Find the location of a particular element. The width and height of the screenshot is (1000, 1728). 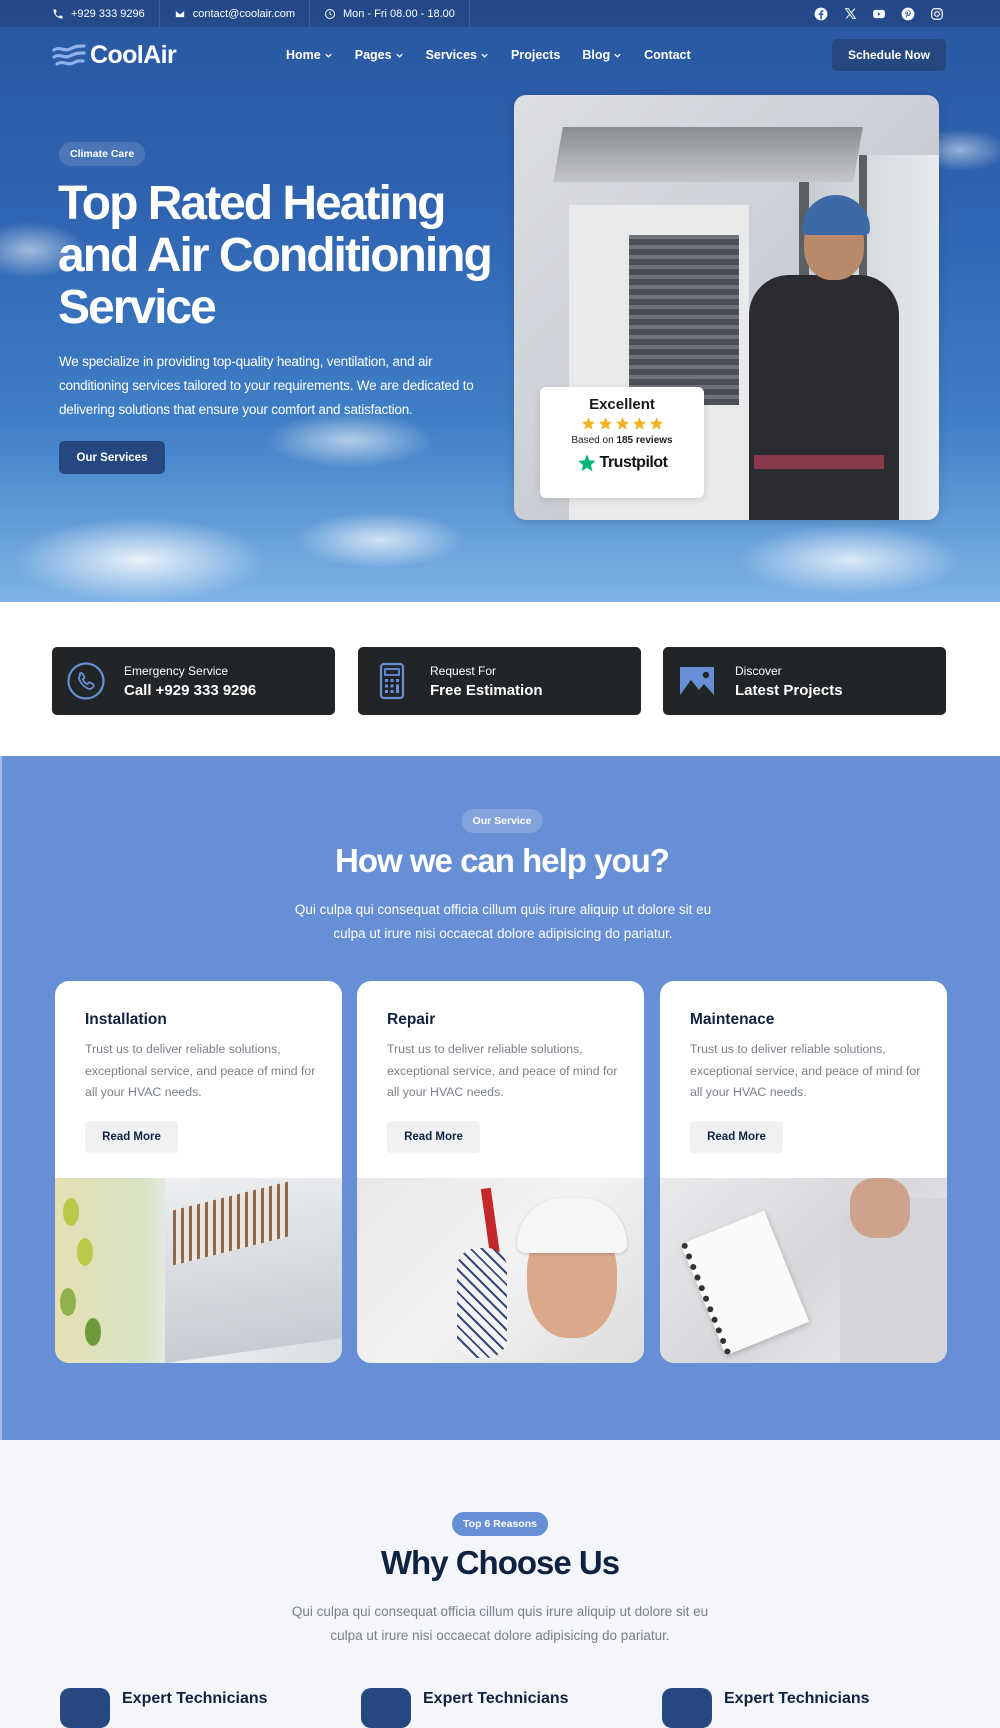

maintenance-photo is located at coordinates (803, 1270).